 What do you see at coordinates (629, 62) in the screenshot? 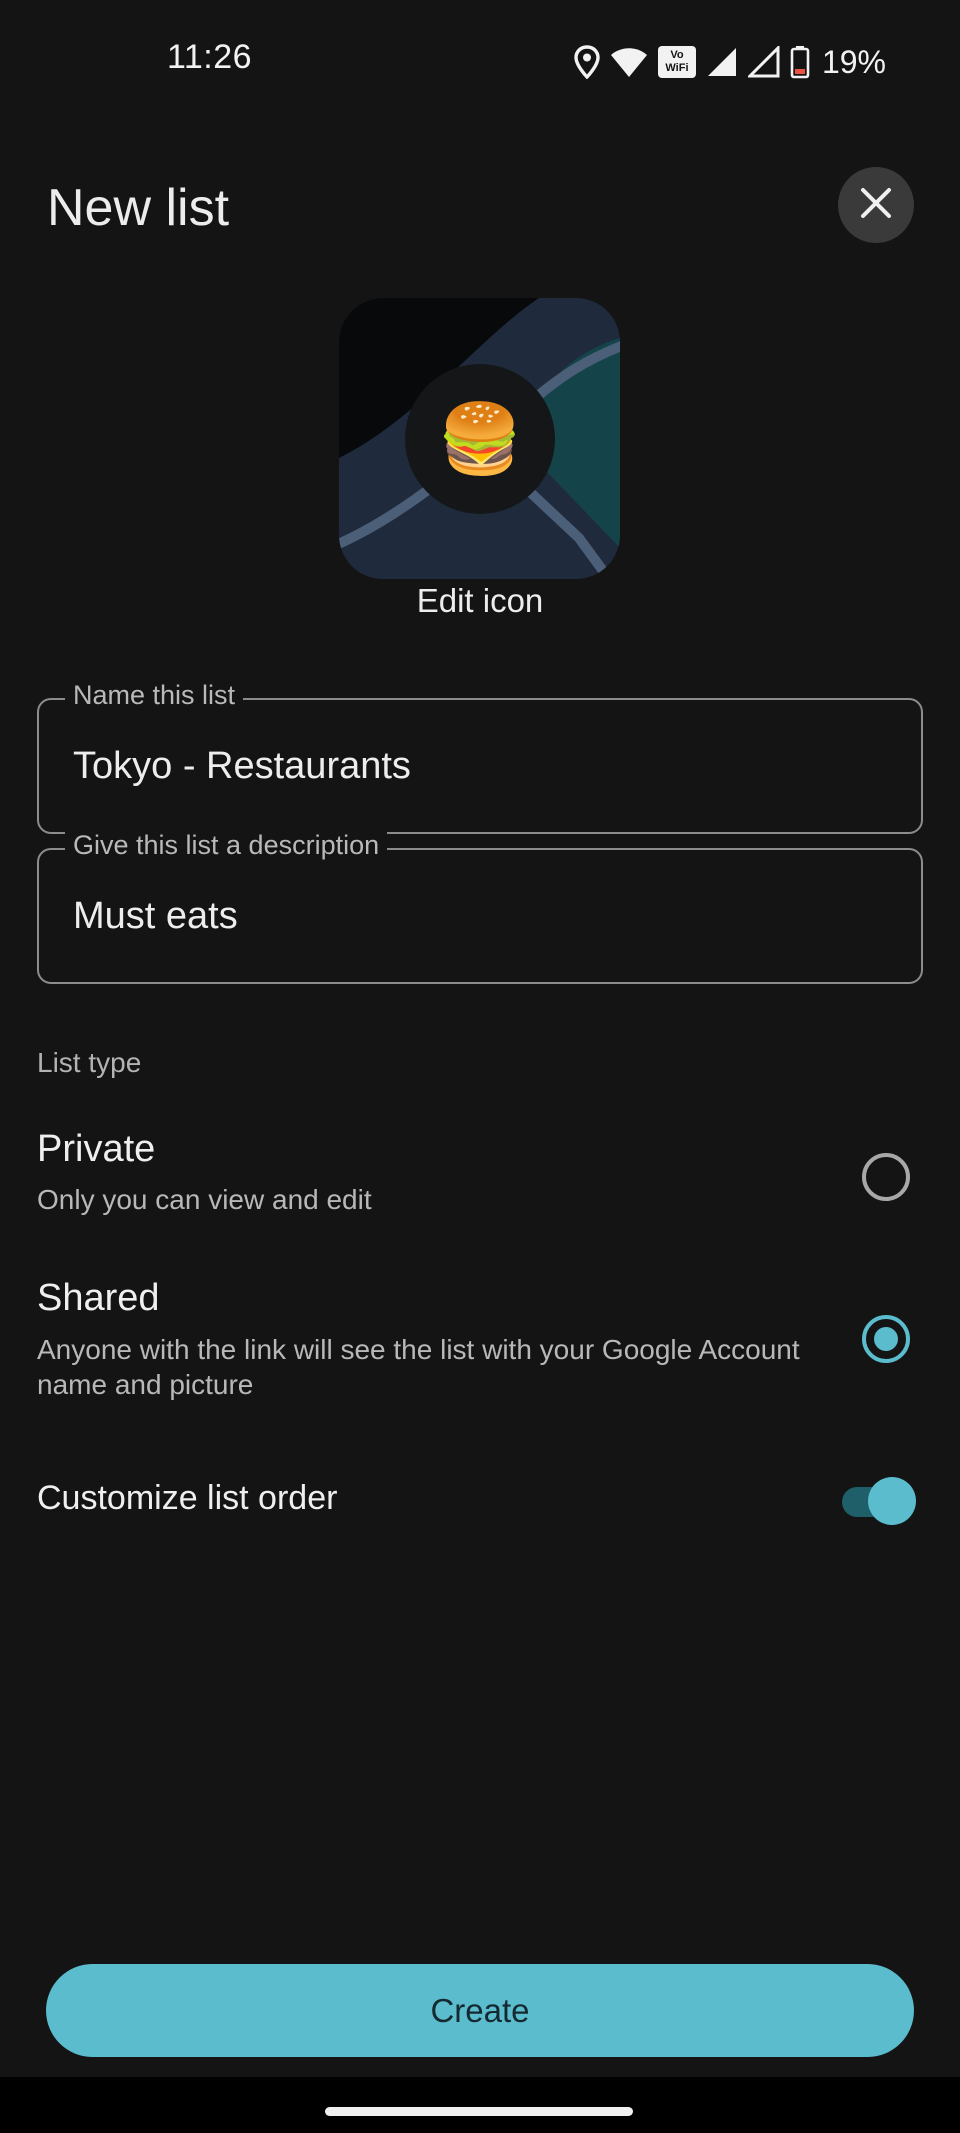
I see `wifi-icon` at bounding box center [629, 62].